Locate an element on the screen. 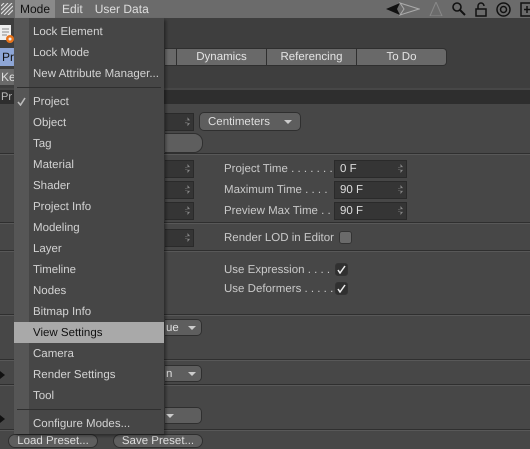 This screenshot has height=449, width=530. menu-item: Lock Mode is located at coordinates (89, 52).